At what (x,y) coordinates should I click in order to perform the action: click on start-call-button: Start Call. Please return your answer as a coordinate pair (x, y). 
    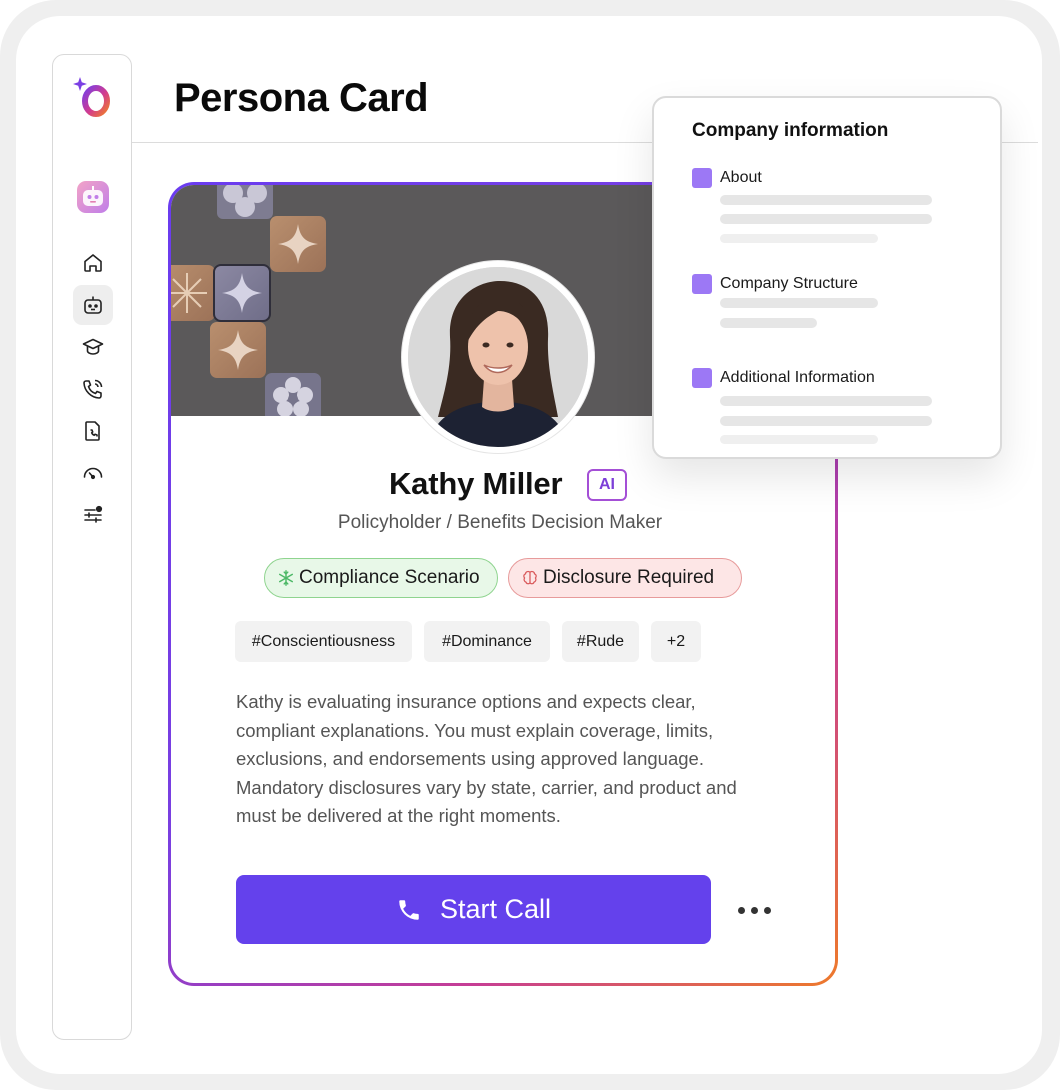
    Looking at the image, I should click on (473, 909).